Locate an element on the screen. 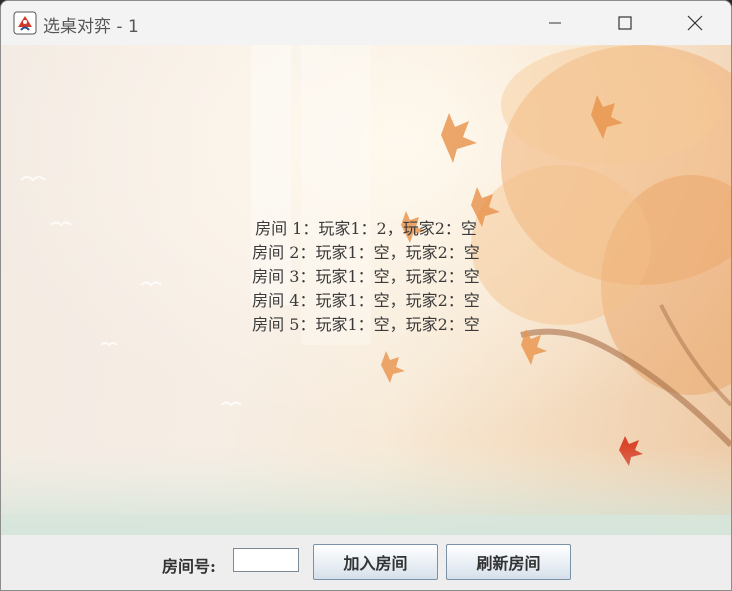 This screenshot has height=591, width=732. minimize-button is located at coordinates (555, 23).